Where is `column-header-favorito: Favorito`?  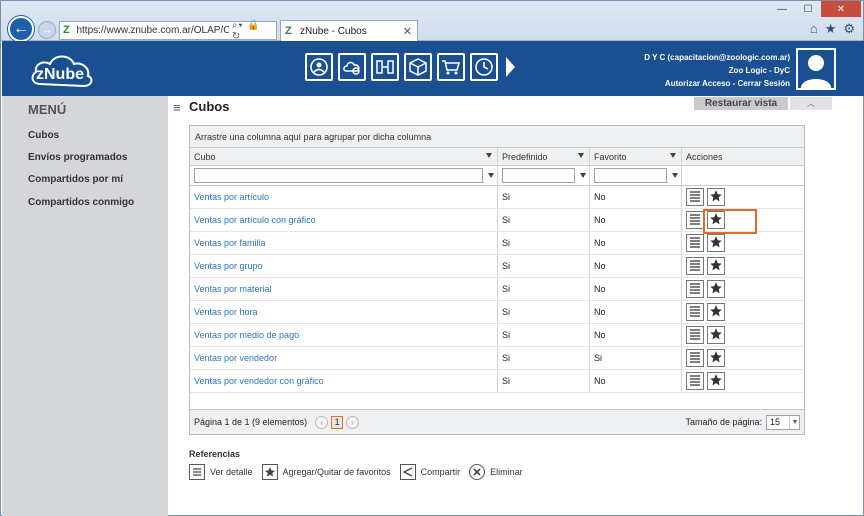
column-header-favorito: Favorito is located at coordinates (636, 156).